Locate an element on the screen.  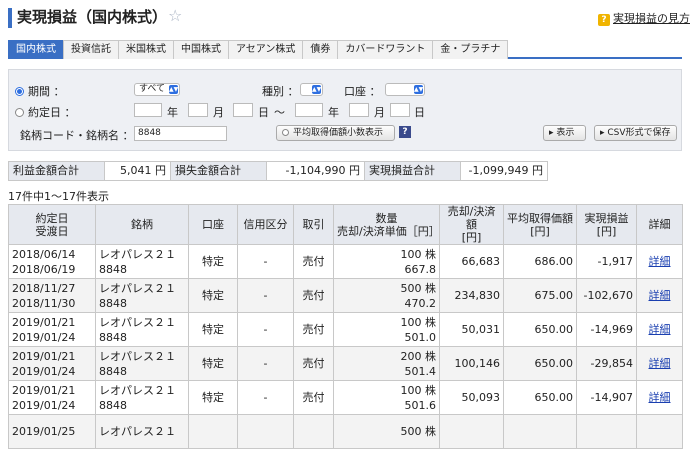
cell-pl: -14,907 is located at coordinates (606, 397).